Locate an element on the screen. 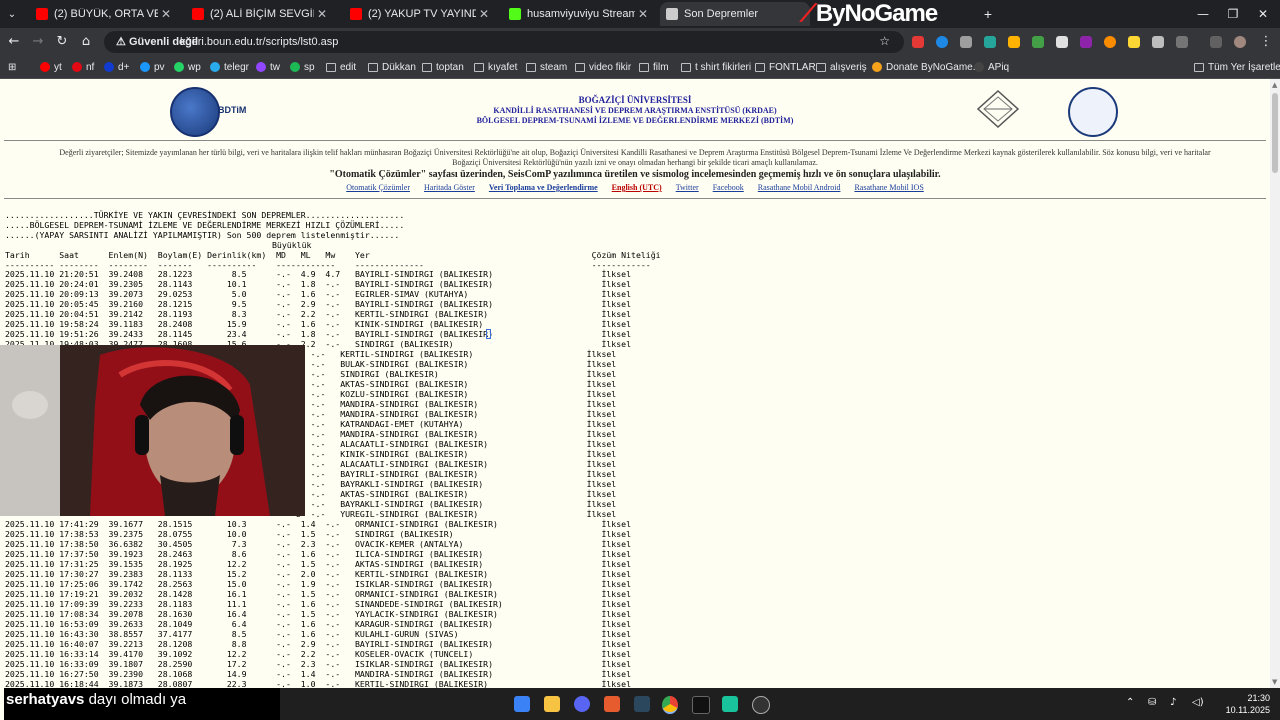  bookmark-sp: sp is located at coordinates (302, 67).